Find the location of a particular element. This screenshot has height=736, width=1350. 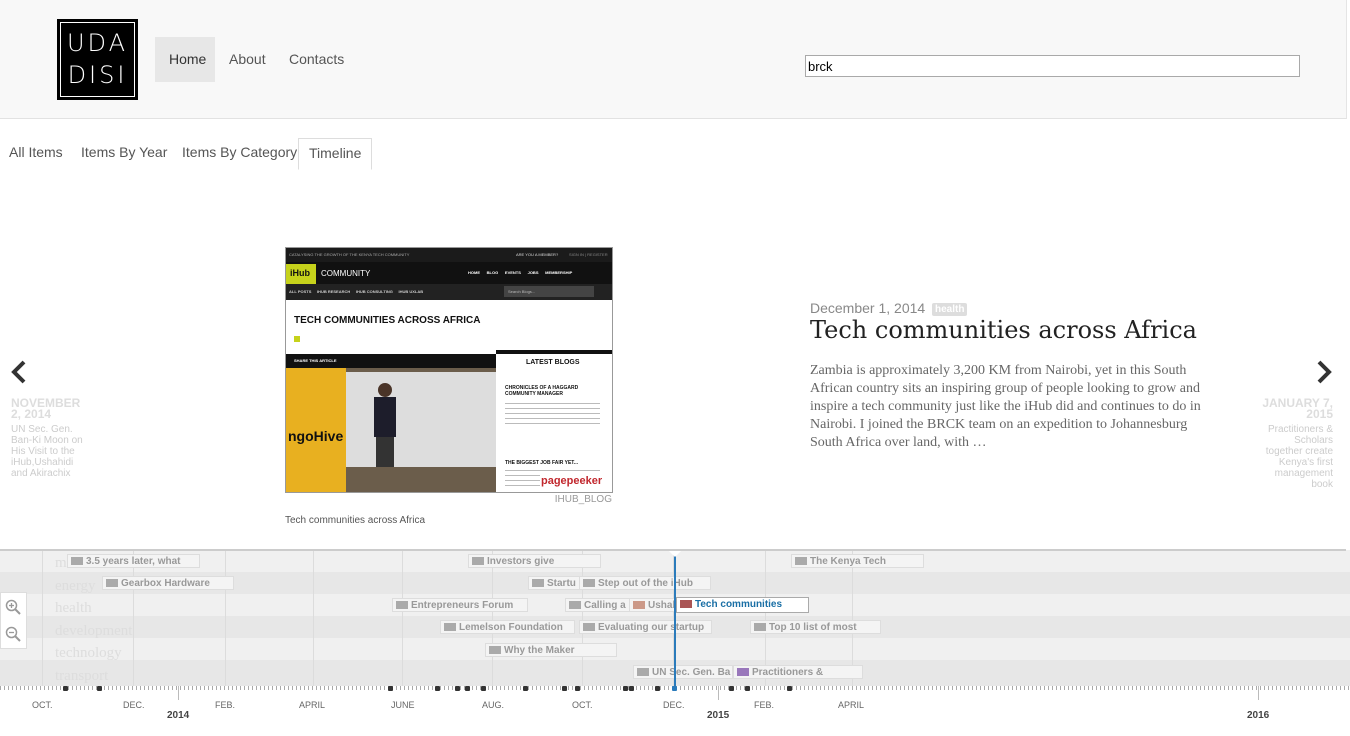

chevron-right-icon is located at coordinates (1323, 375).